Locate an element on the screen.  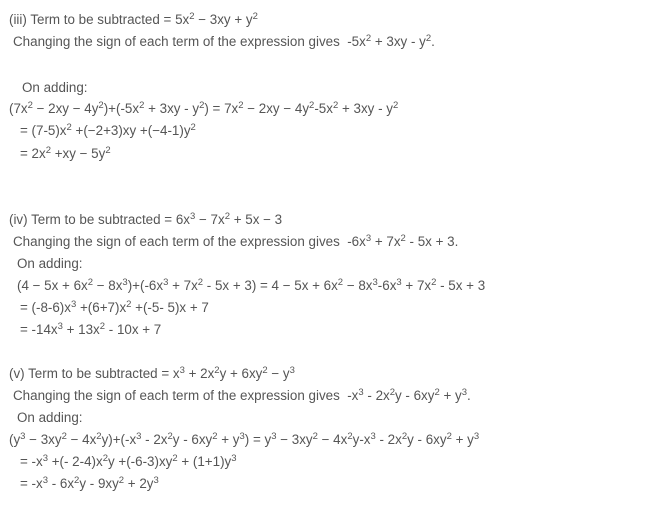
text-segment: - 10x + 7 is located at coordinates (133, 329).